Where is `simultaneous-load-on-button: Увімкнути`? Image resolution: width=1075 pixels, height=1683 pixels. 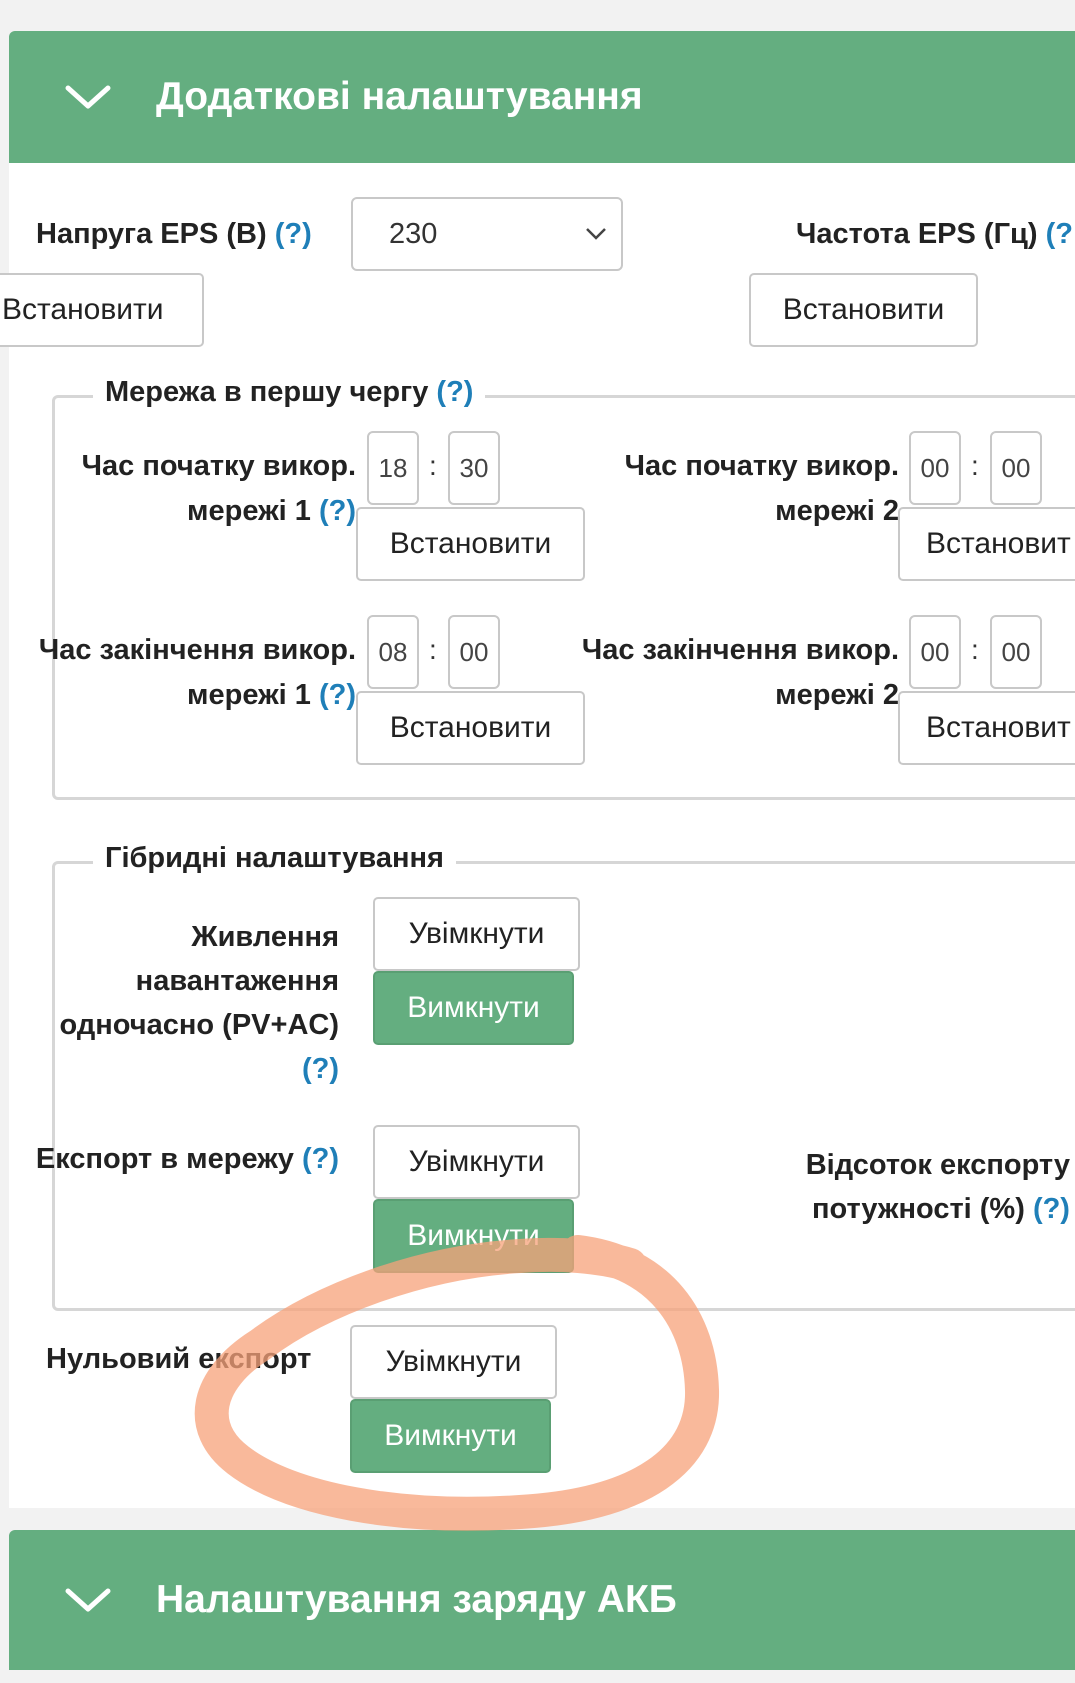
simultaneous-load-on-button: Увімкнути is located at coordinates (476, 934).